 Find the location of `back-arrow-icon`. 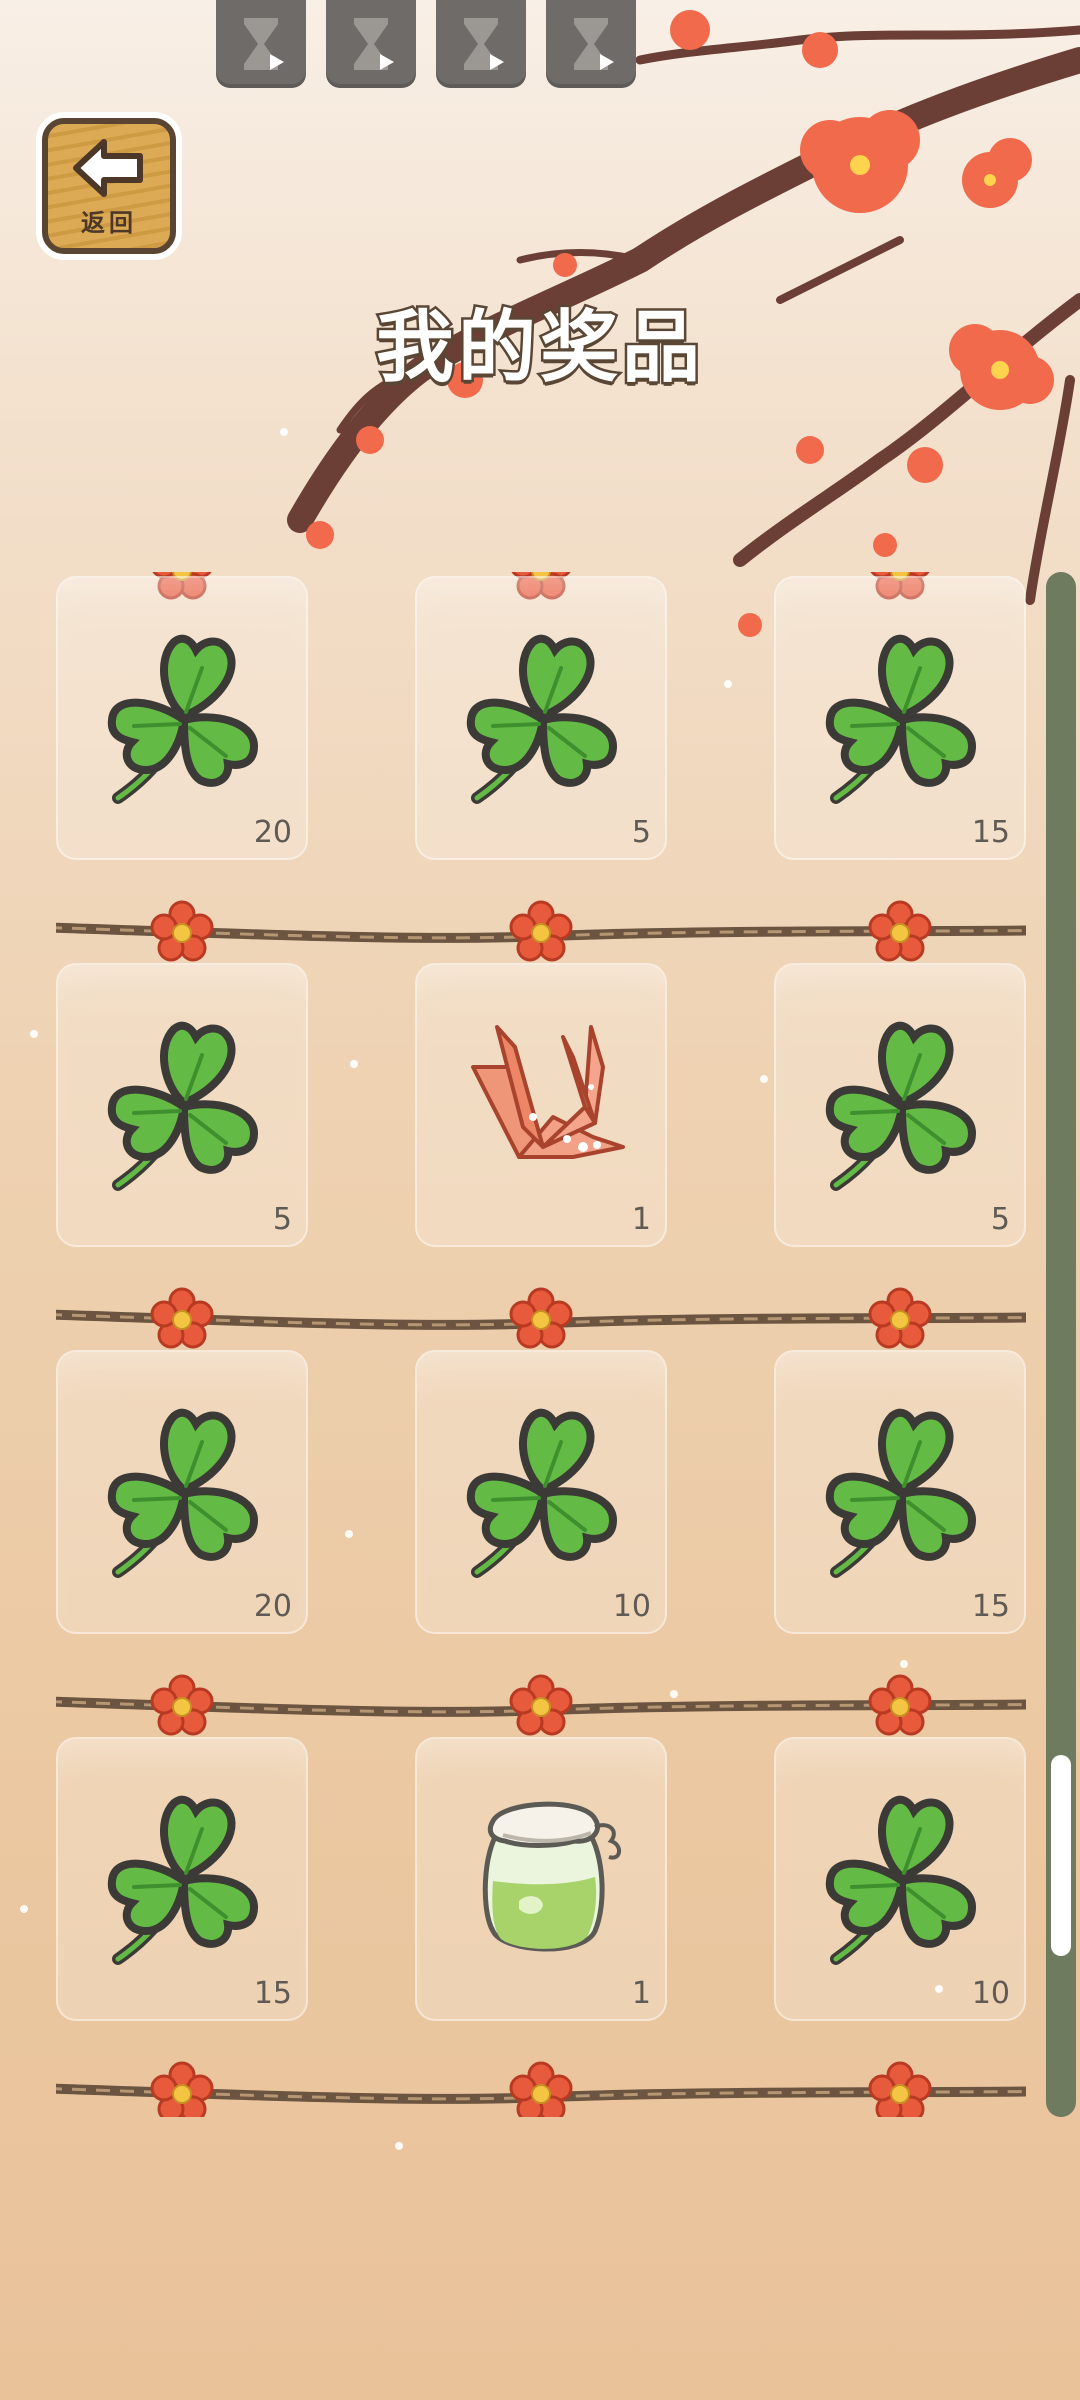

back-arrow-icon is located at coordinates (108, 168).